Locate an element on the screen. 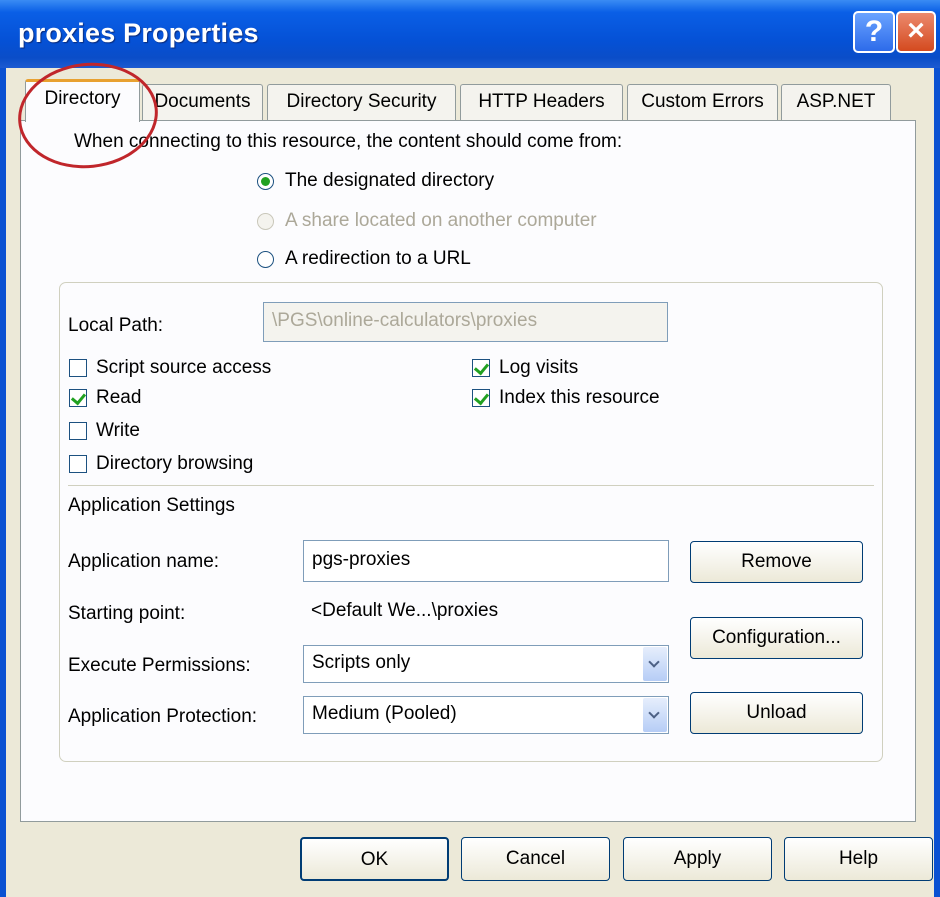 The width and height of the screenshot is (940, 897). application-name-label: Application name: is located at coordinates (144, 561).